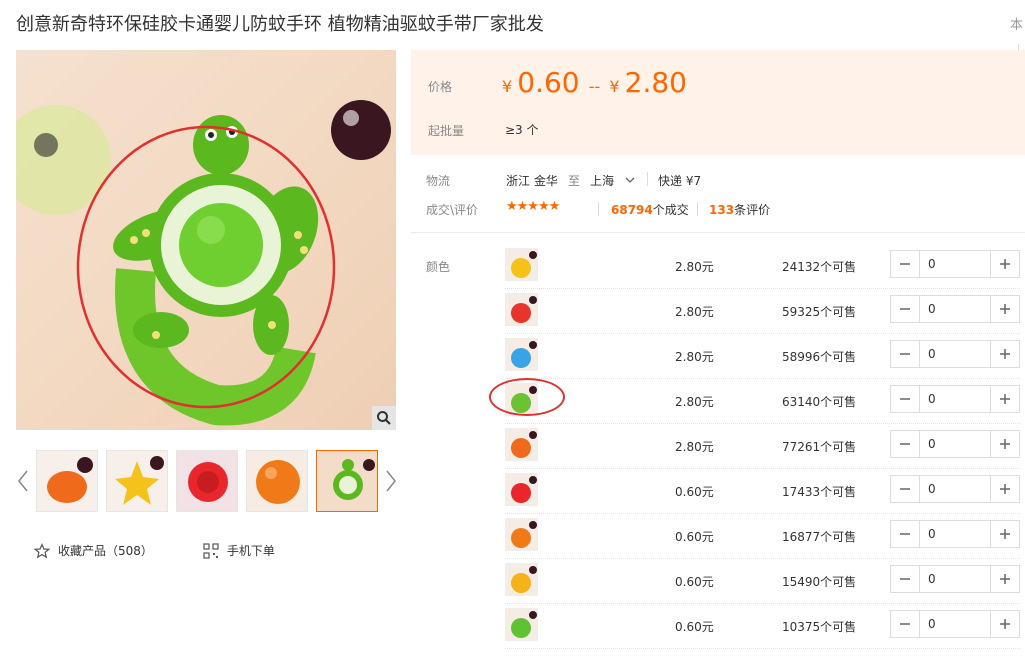  I want to click on section-divider, so click(718, 232).